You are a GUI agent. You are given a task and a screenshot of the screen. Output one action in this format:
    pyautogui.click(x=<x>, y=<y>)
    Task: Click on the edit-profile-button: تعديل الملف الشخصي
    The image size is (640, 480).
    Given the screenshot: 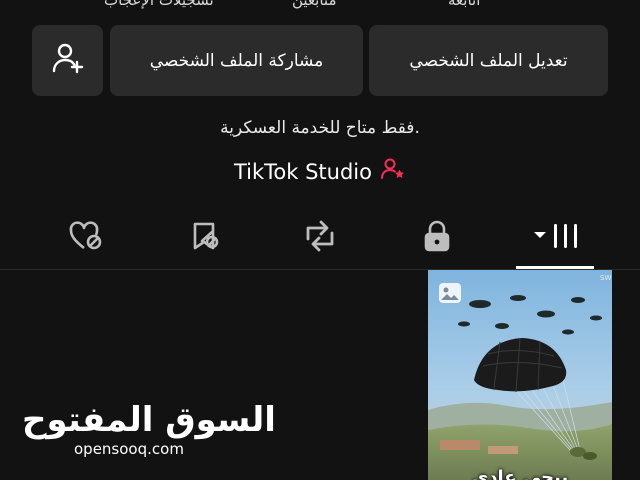 What is the action you would take?
    pyautogui.click(x=488, y=60)
    